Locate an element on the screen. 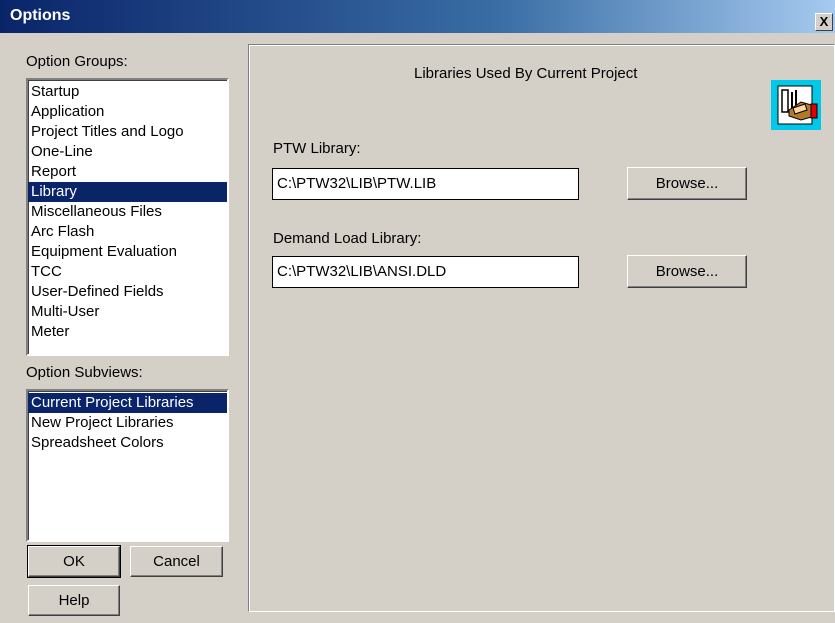 The image size is (835, 623). panel-heading: Libraries Used By Current Project is located at coordinates (526, 73).